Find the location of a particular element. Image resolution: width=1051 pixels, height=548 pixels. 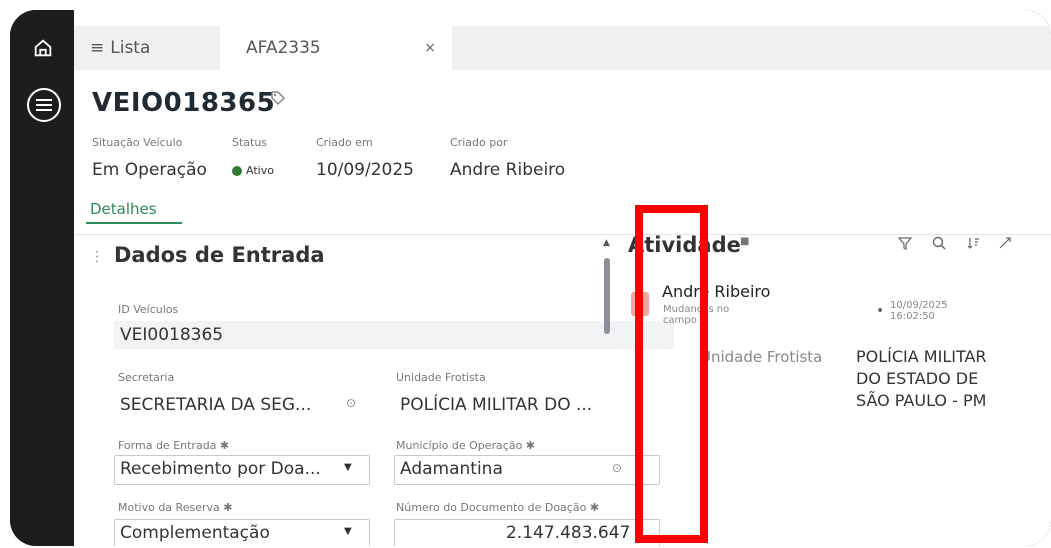

meta-value-criado-em: 10/09/2025 is located at coordinates (365, 170).